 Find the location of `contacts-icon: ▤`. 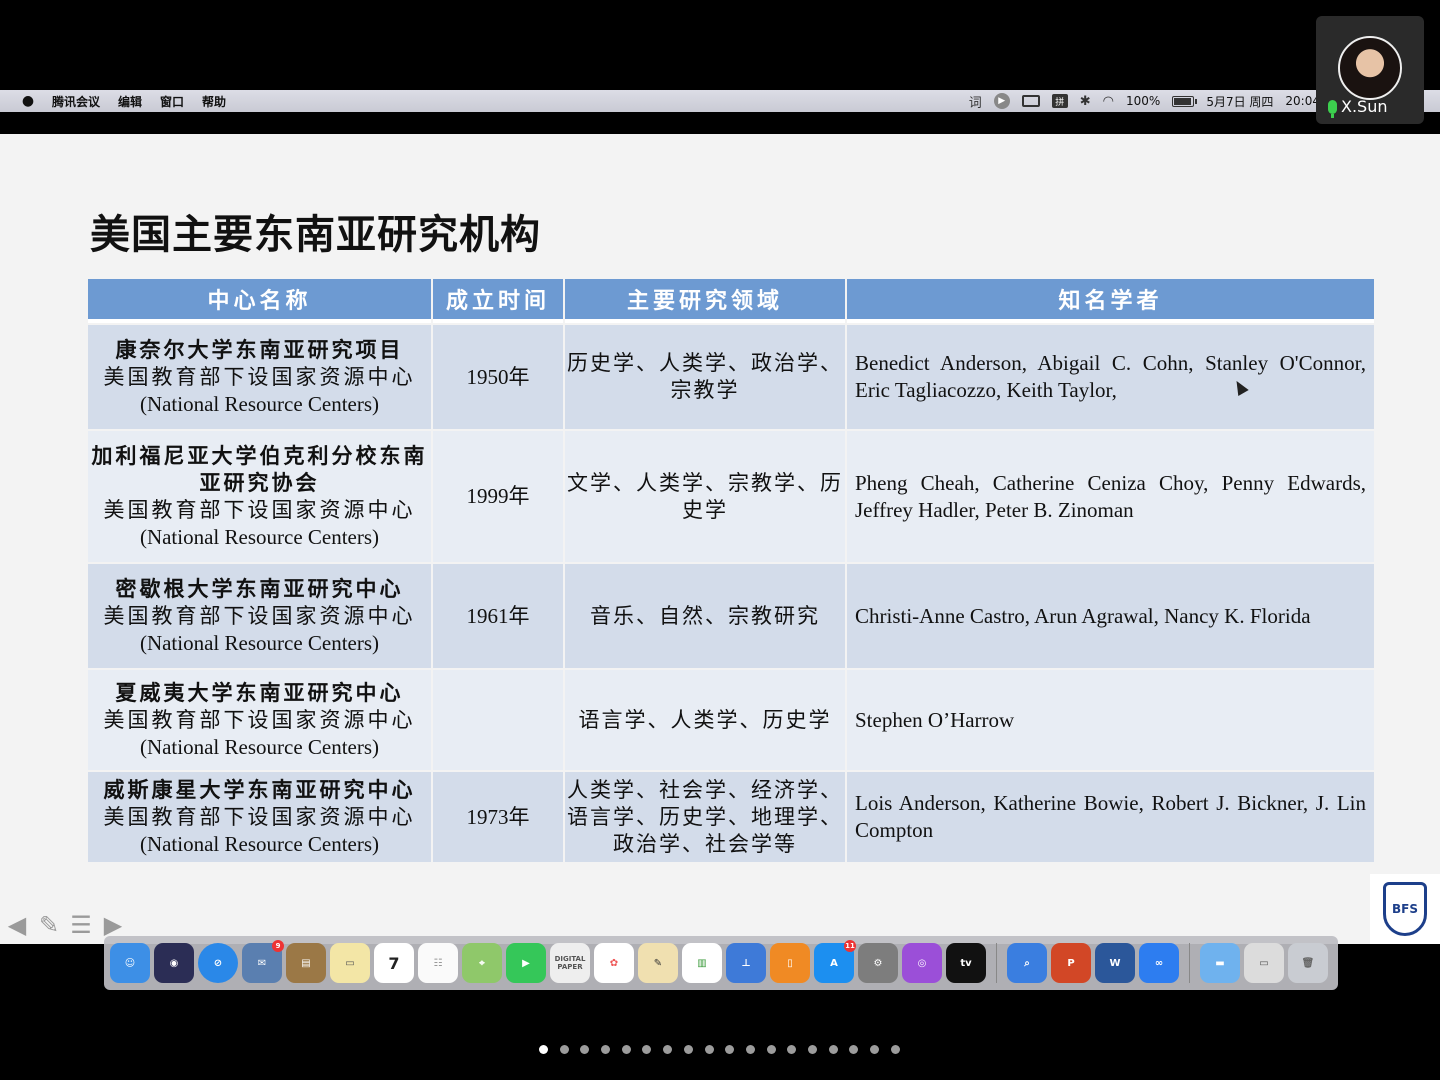

contacts-icon: ▤ is located at coordinates (306, 963).